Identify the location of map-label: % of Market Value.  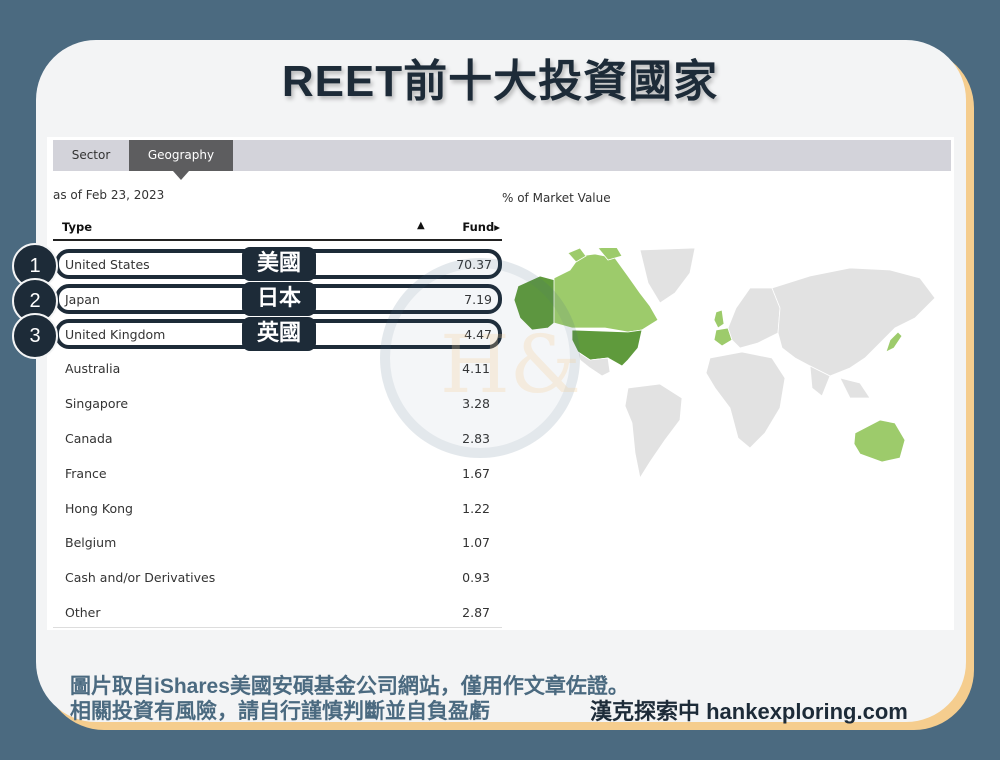
(556, 198).